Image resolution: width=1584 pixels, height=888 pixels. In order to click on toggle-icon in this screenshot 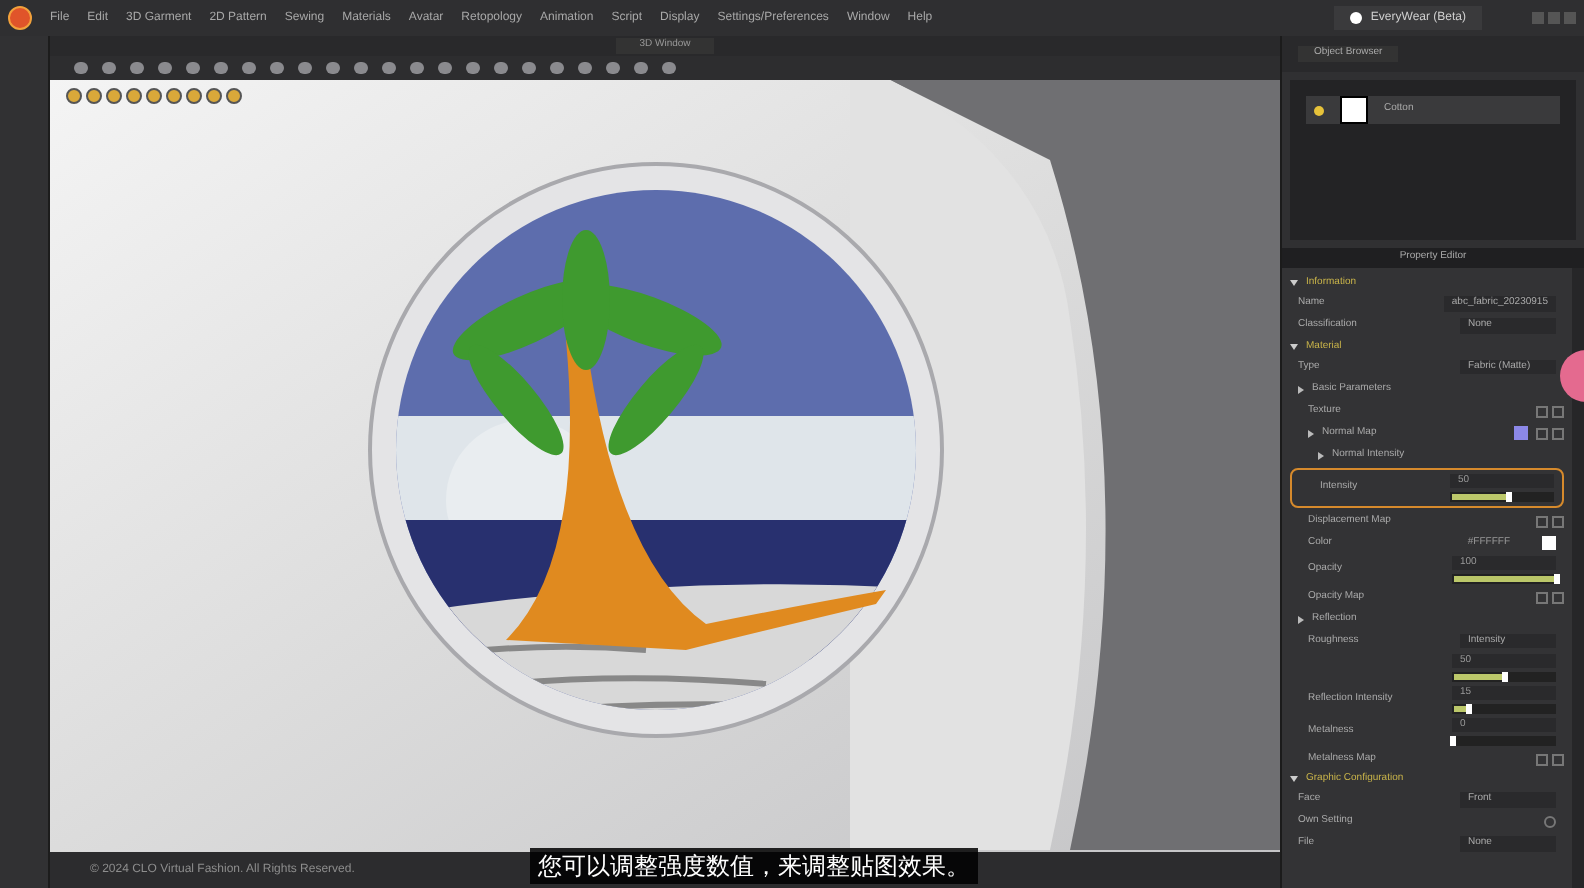, I will do `click(1550, 822)`.